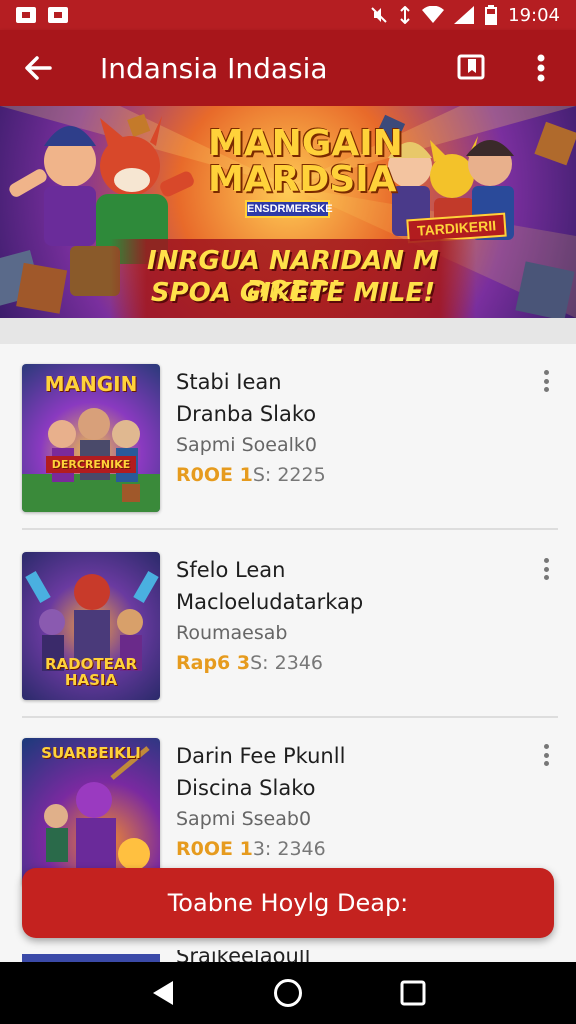  Describe the element at coordinates (261, 756) in the screenshot. I see `game-title: Darin Fee Pkunll` at that location.